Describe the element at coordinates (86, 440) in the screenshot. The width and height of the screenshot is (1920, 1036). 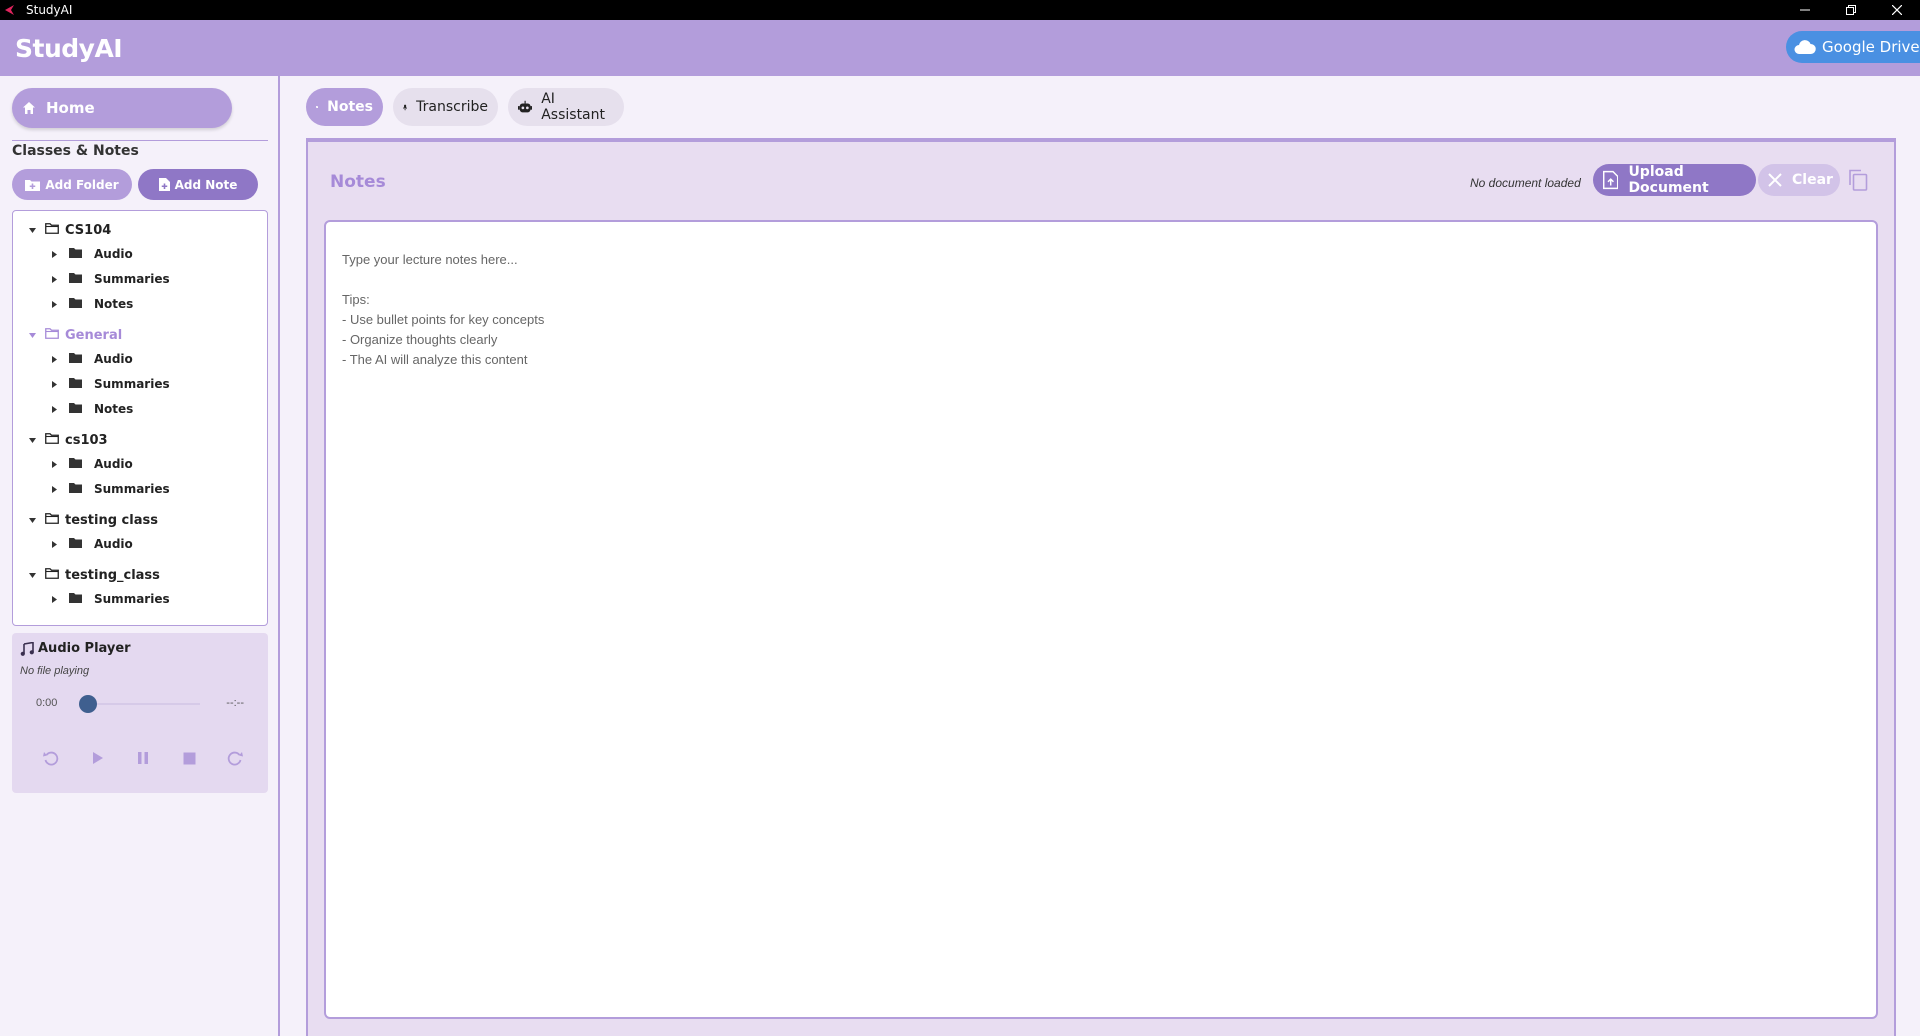
I see `tree-label: cs103` at that location.